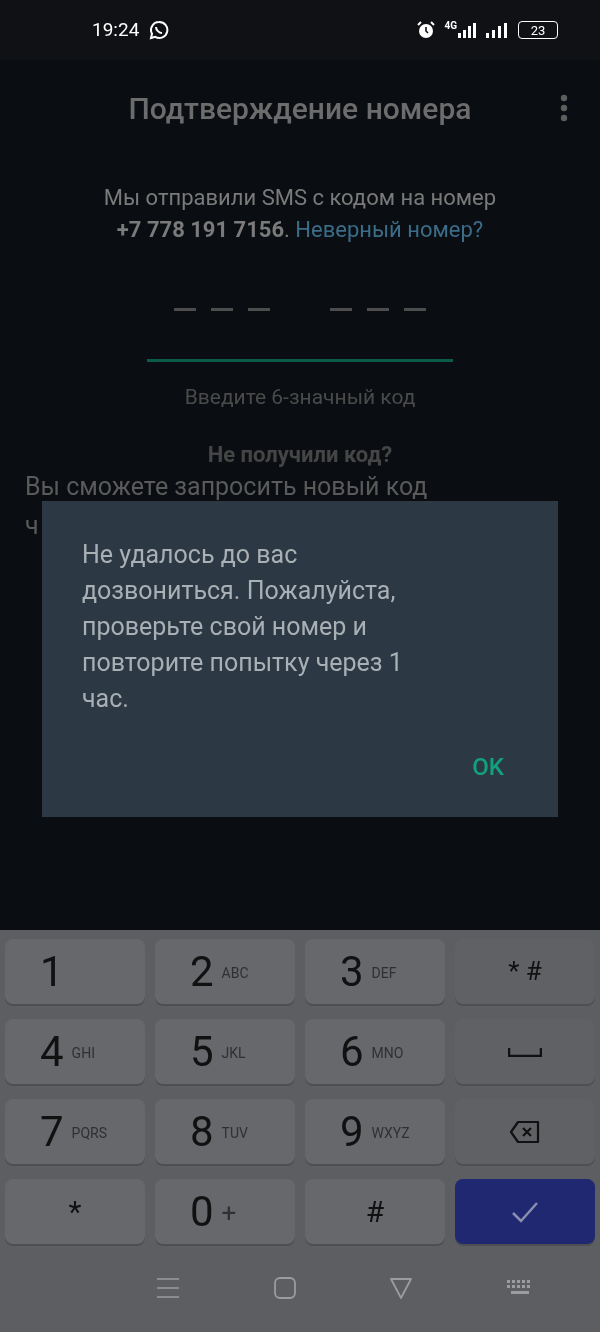  I want to click on chat-icon, so click(159, 30).